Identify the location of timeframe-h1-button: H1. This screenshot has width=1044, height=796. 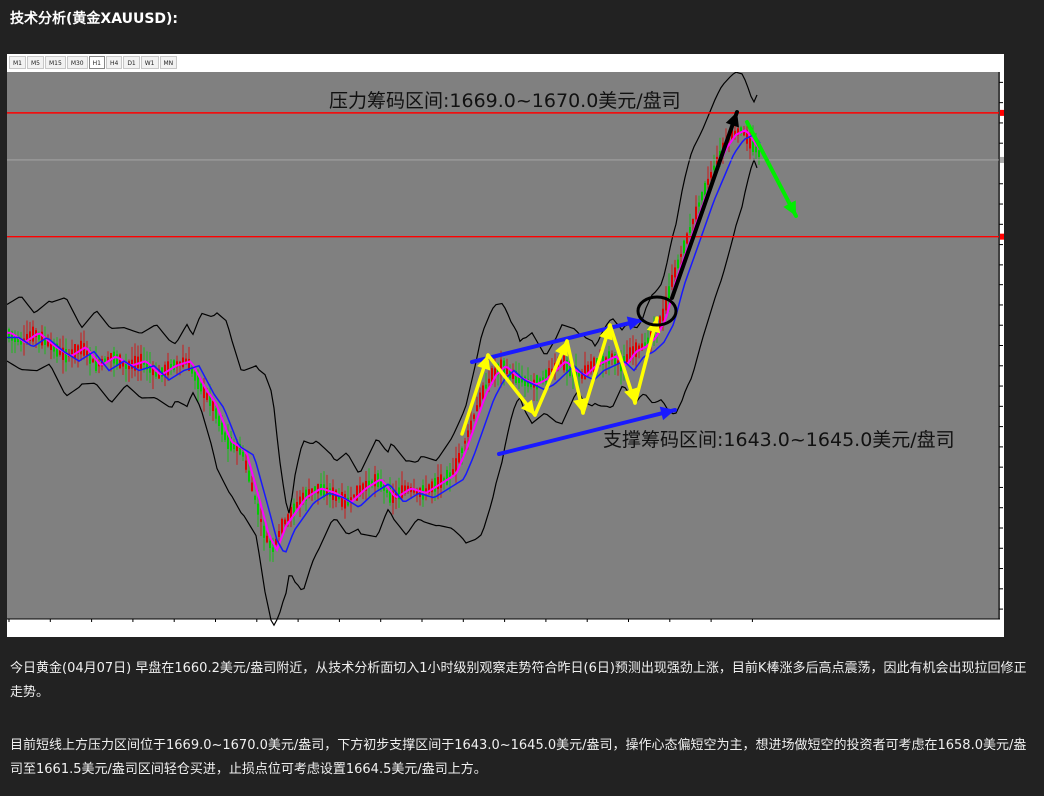
(96, 62).